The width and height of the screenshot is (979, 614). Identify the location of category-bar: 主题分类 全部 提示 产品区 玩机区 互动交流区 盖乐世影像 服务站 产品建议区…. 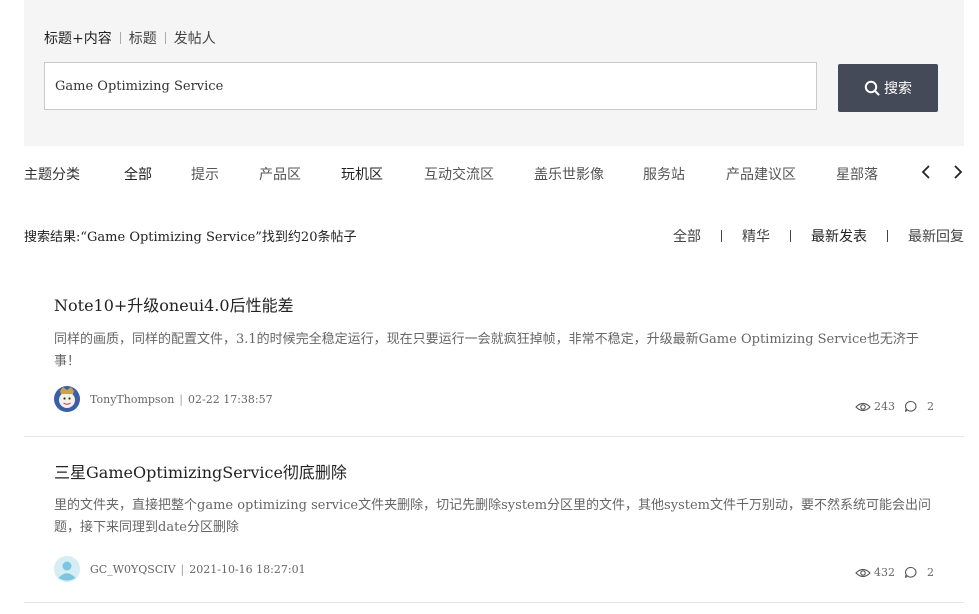
(489, 173).